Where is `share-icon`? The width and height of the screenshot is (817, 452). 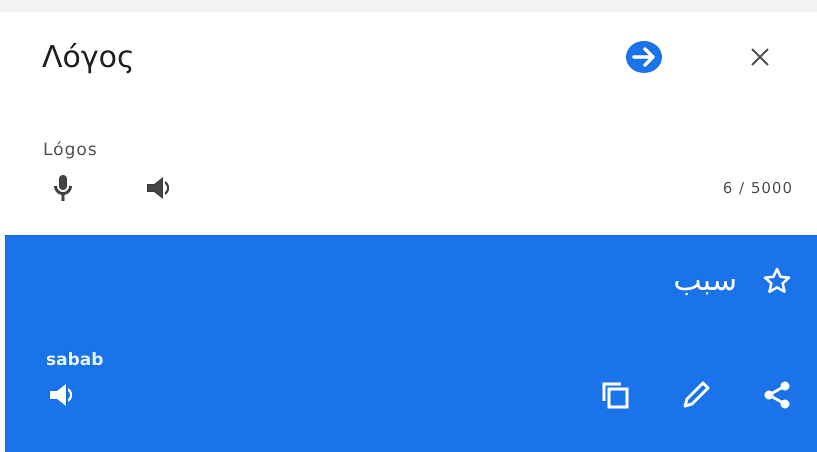
share-icon is located at coordinates (777, 395).